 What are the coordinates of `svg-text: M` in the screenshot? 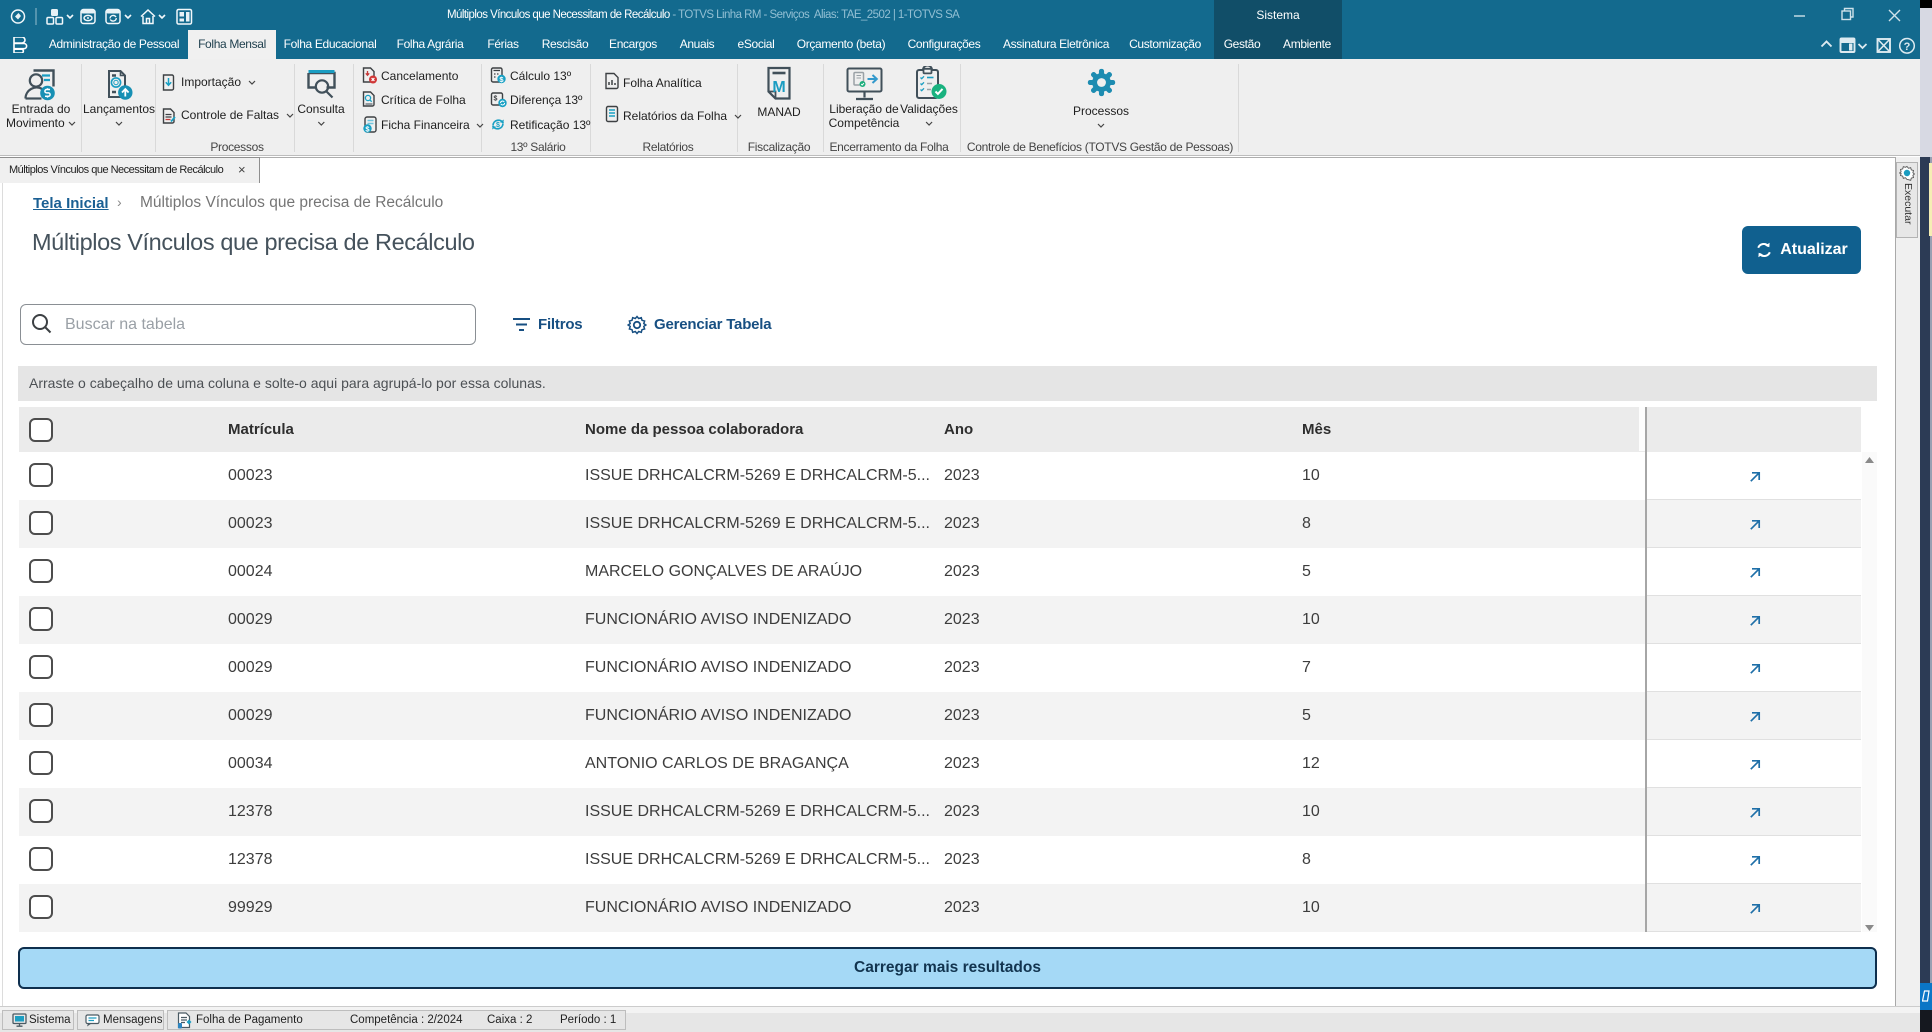 It's located at (778, 87).